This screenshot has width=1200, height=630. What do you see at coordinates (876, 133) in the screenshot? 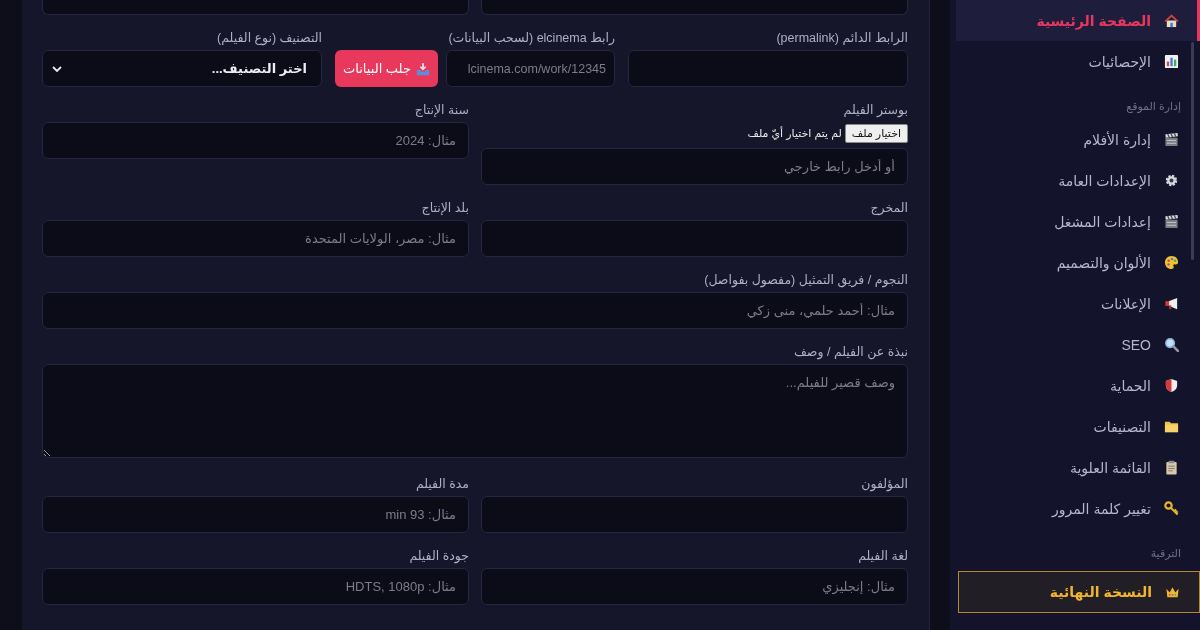
I see `choose-file-button: اختيار ملف` at bounding box center [876, 133].